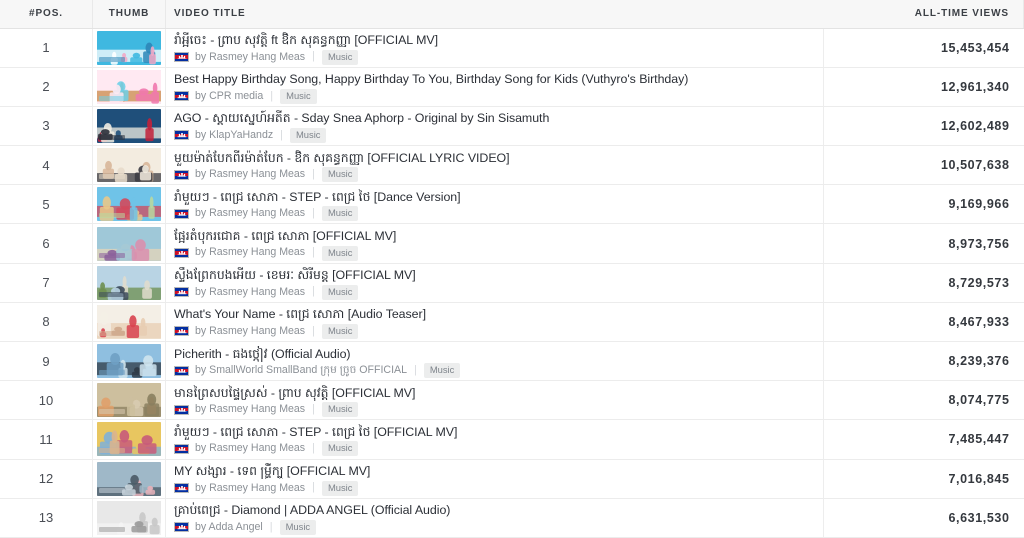  Describe the element at coordinates (495, 354) in the screenshot. I see `video-title-link: Picherith - ធងថ្កៀវ (Official Audio)` at that location.